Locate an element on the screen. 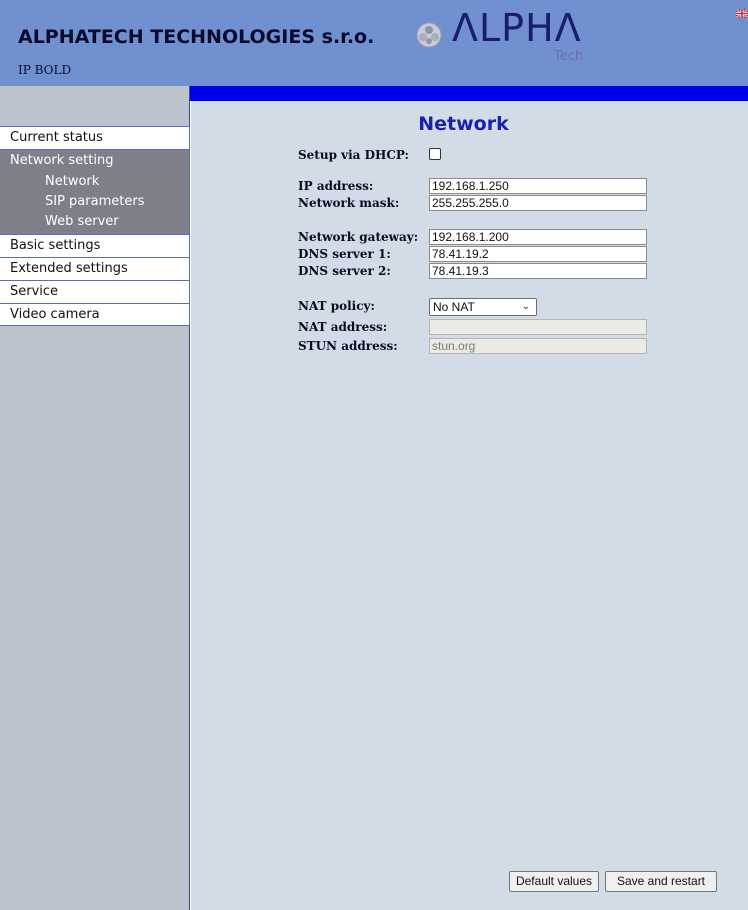 Image resolution: width=748 pixels, height=910 pixels. sidebar-item-video-camera: Video camera is located at coordinates (95, 314).